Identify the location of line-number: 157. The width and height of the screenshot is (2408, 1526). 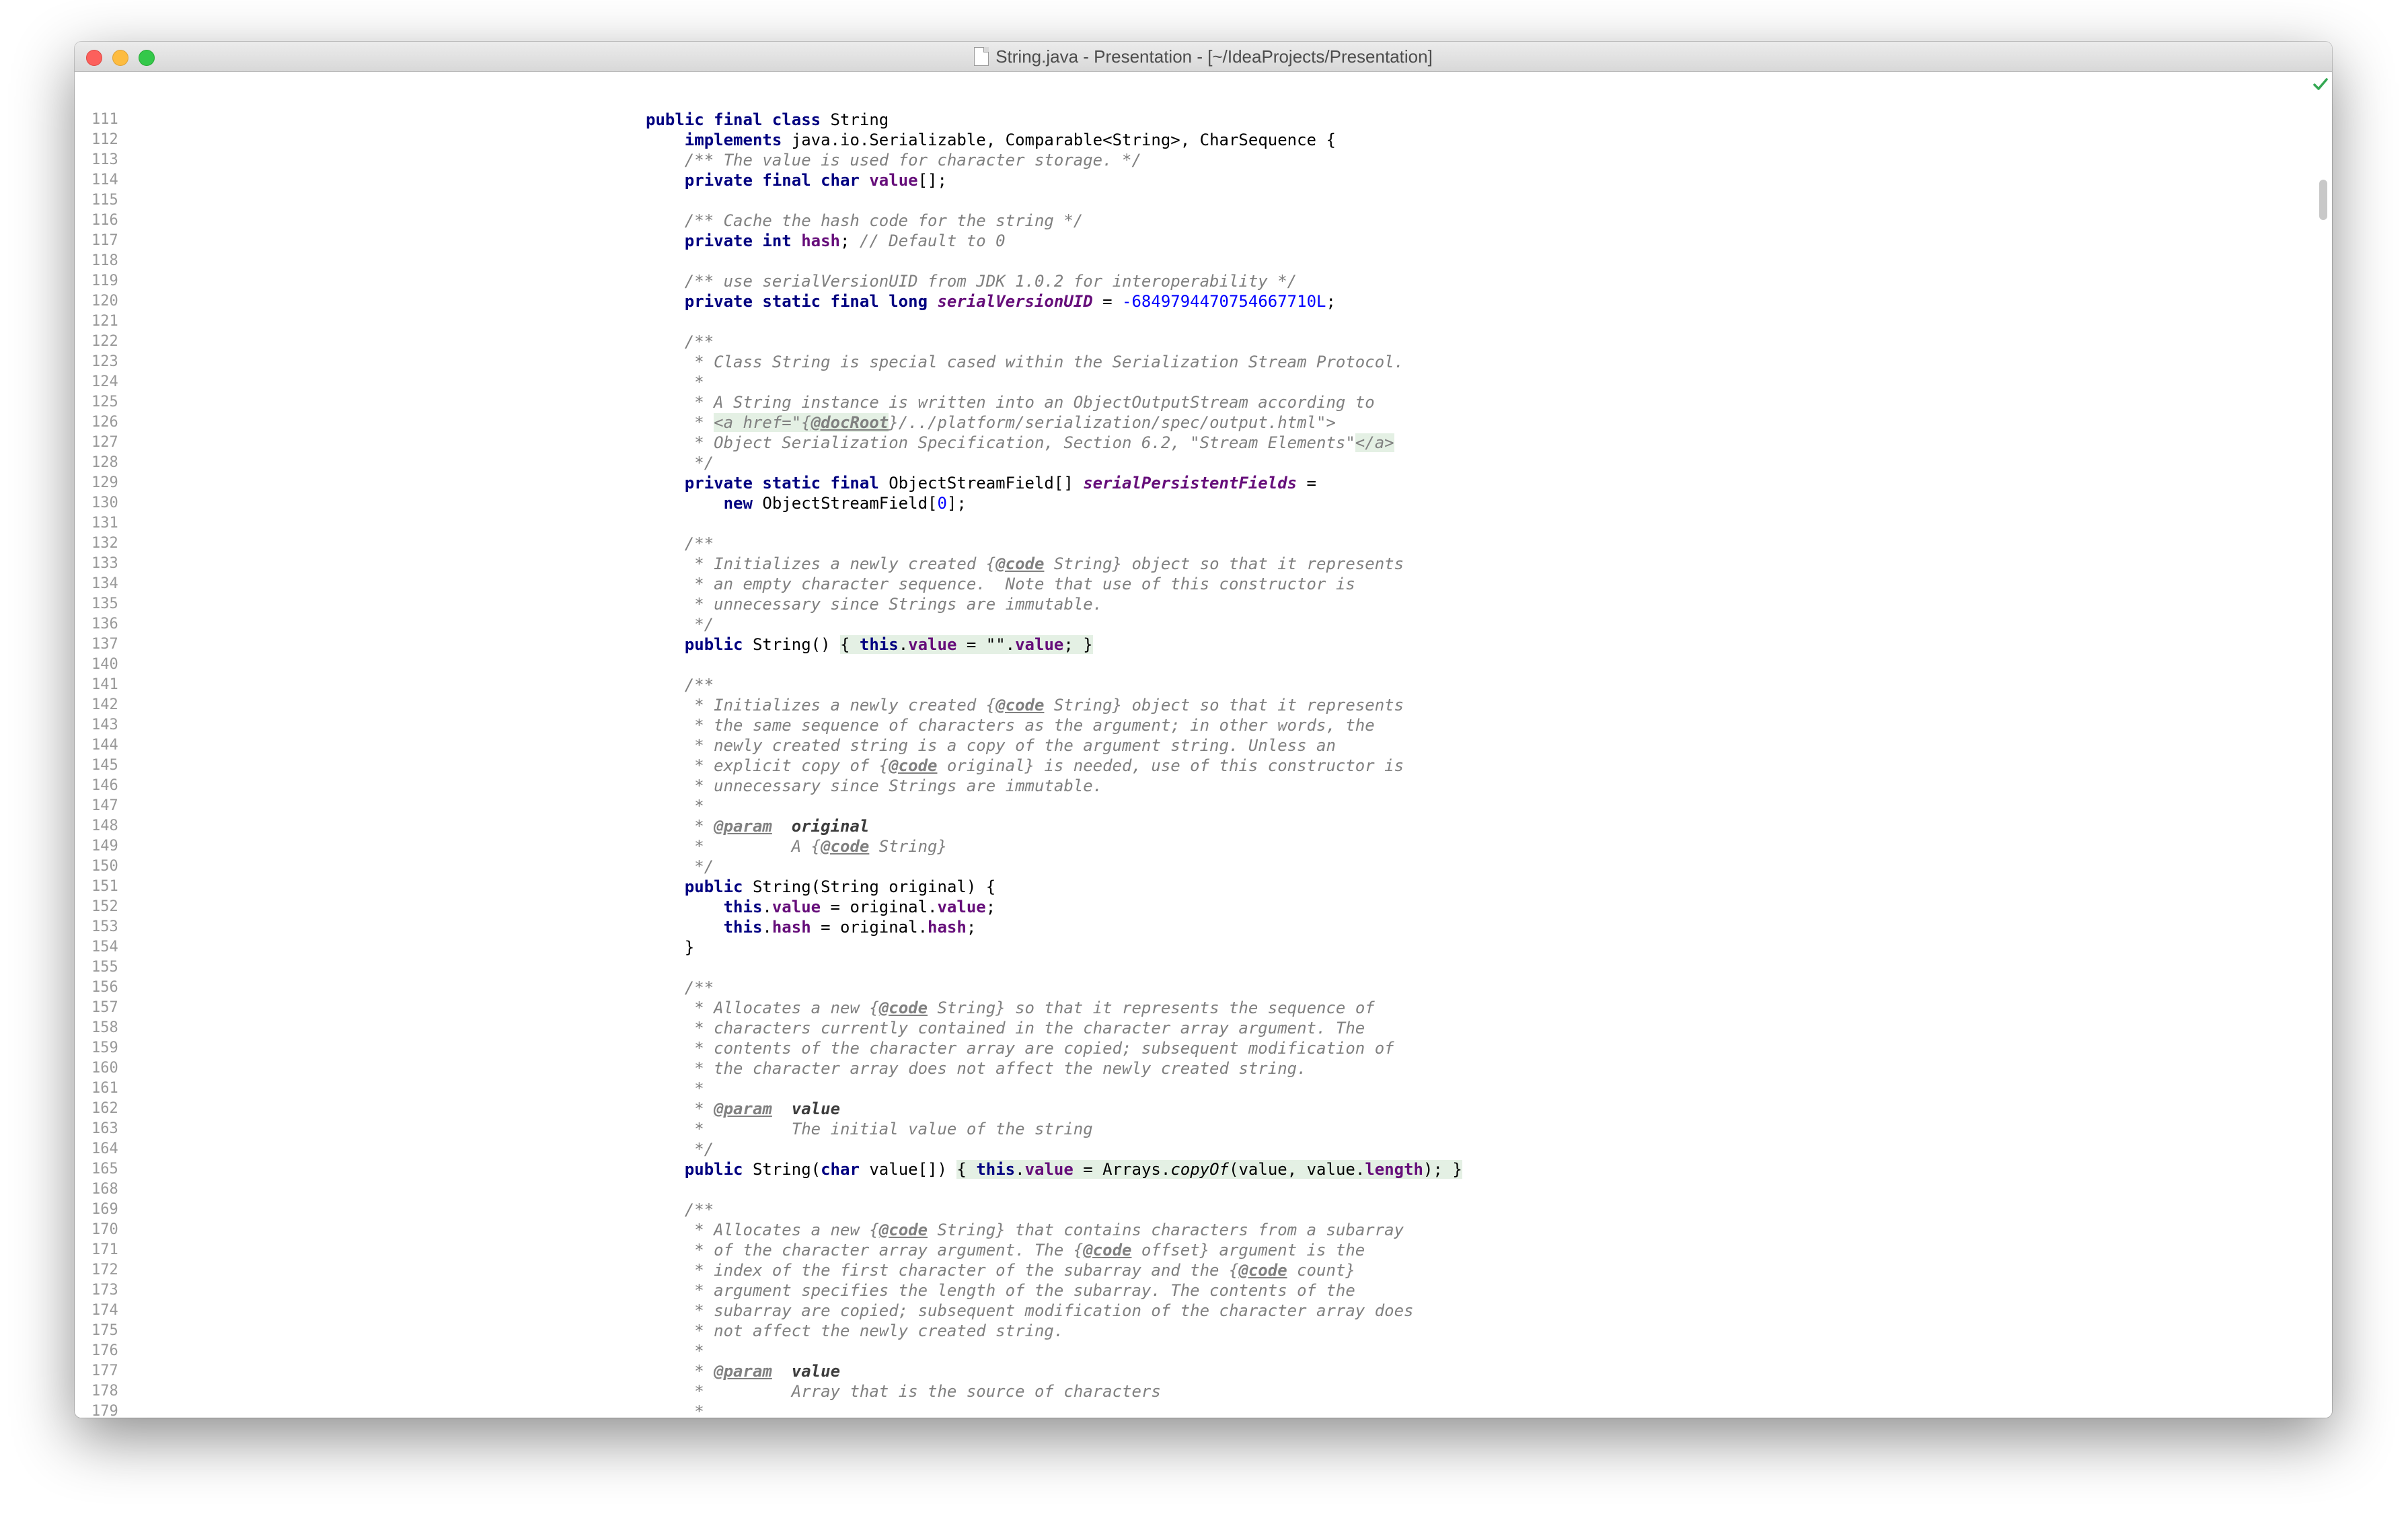
(104, 1007).